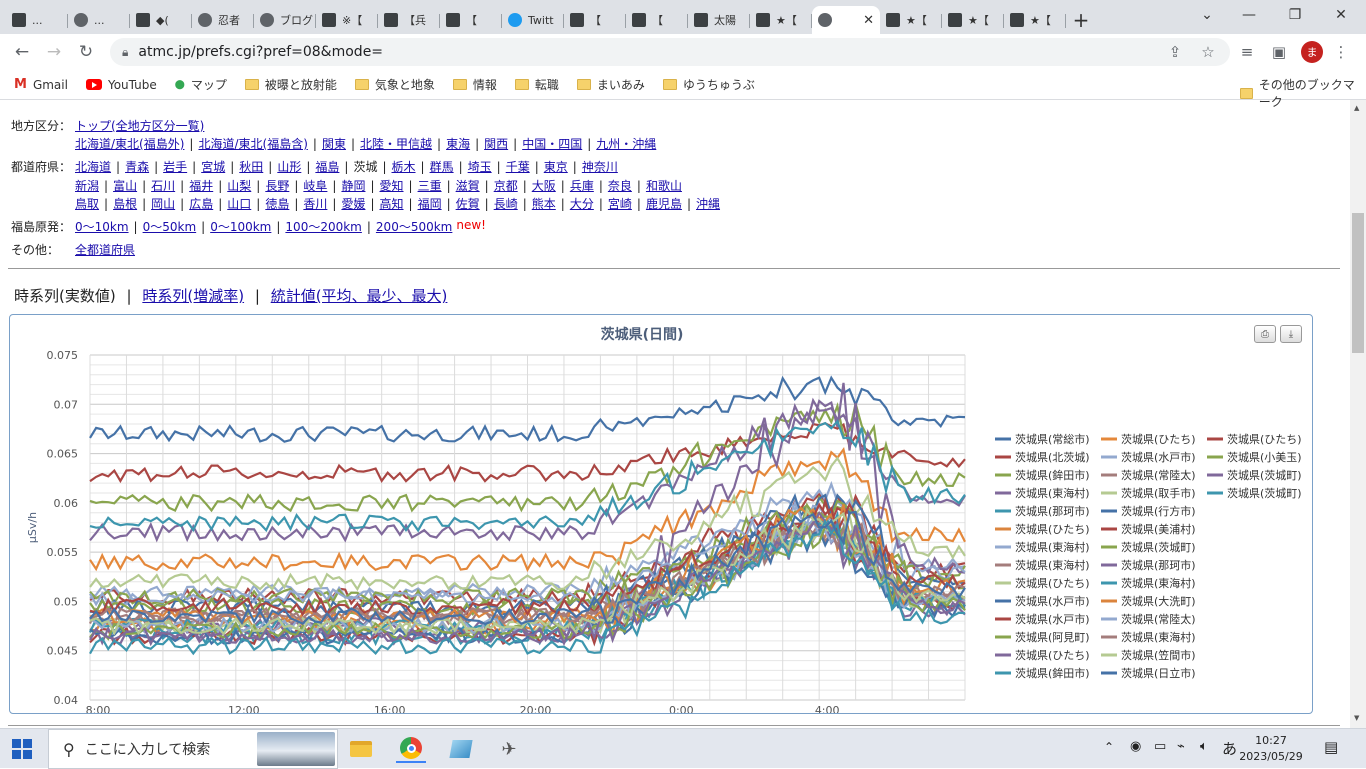 Image resolution: width=1366 pixels, height=769 pixels. Describe the element at coordinates (868, 20) in the screenshot. I see `close-tab-icon: ✕` at that location.